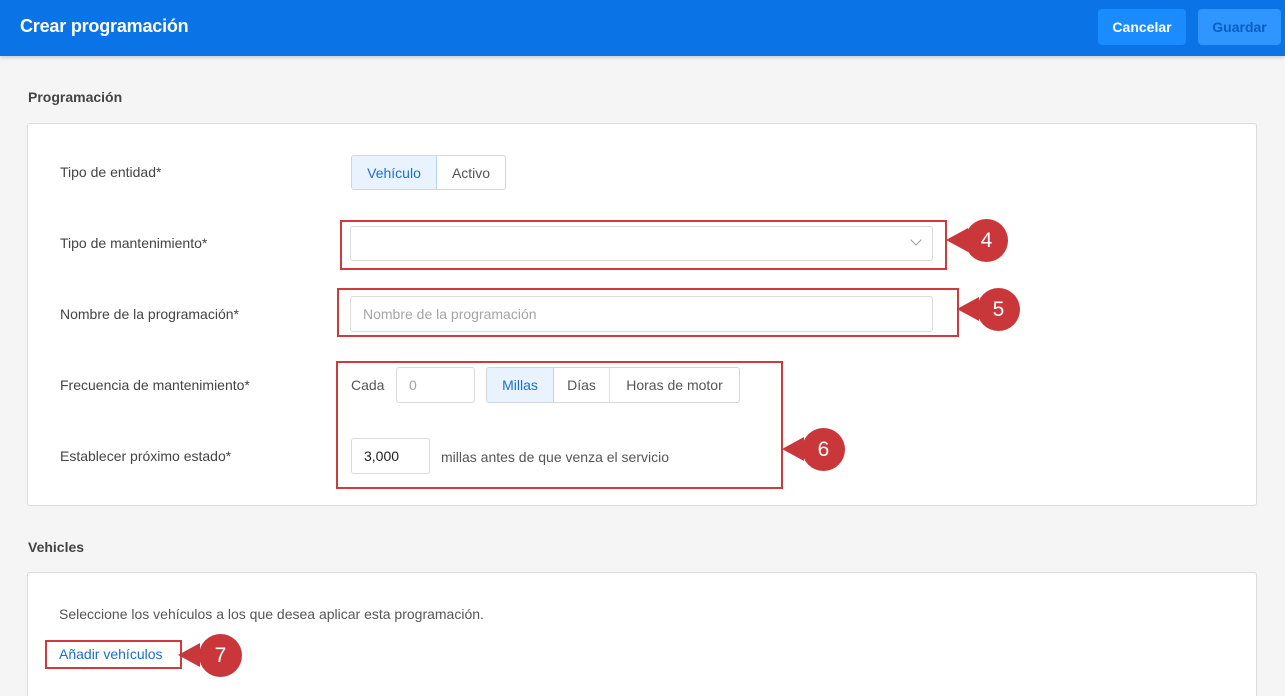  What do you see at coordinates (220, 655) in the screenshot?
I see `callout-number: 7` at bounding box center [220, 655].